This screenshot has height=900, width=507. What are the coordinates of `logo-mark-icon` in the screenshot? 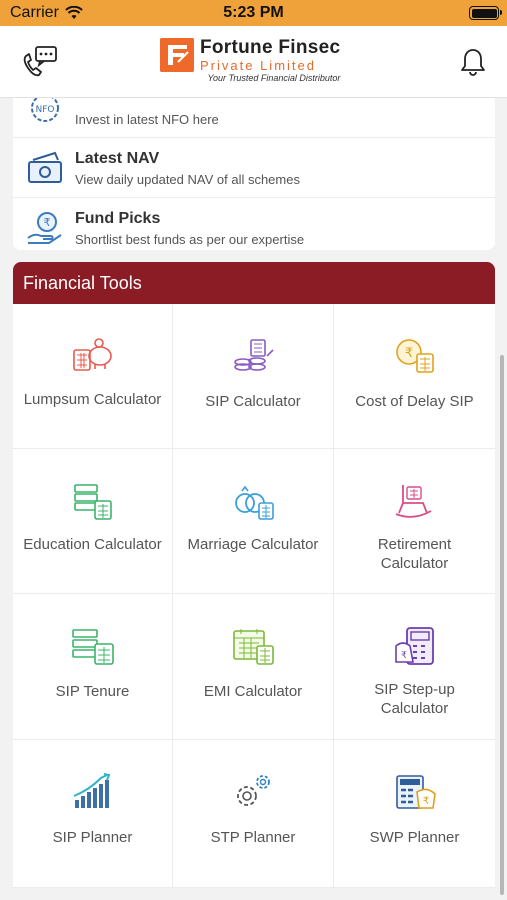 It's located at (177, 55).